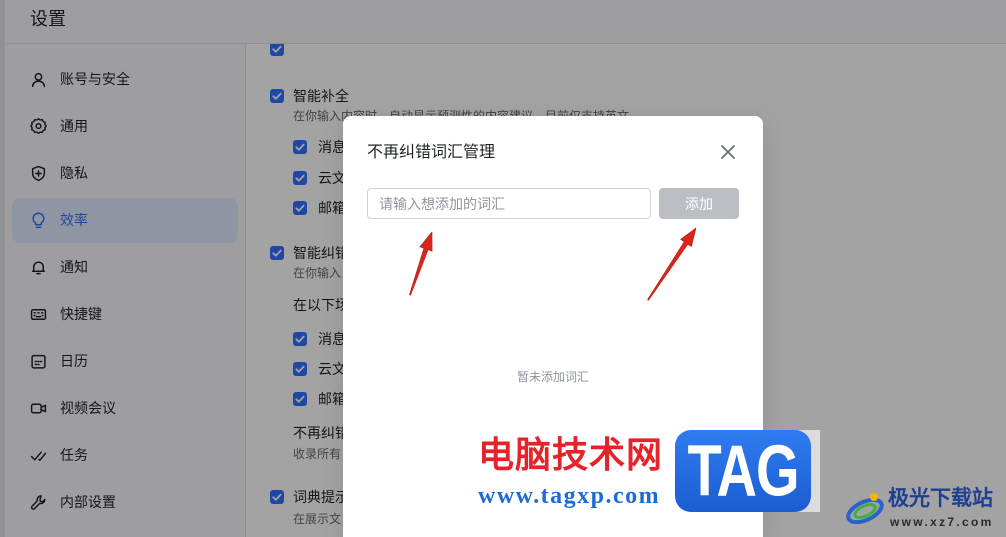  I want to click on close-button, so click(728, 152).